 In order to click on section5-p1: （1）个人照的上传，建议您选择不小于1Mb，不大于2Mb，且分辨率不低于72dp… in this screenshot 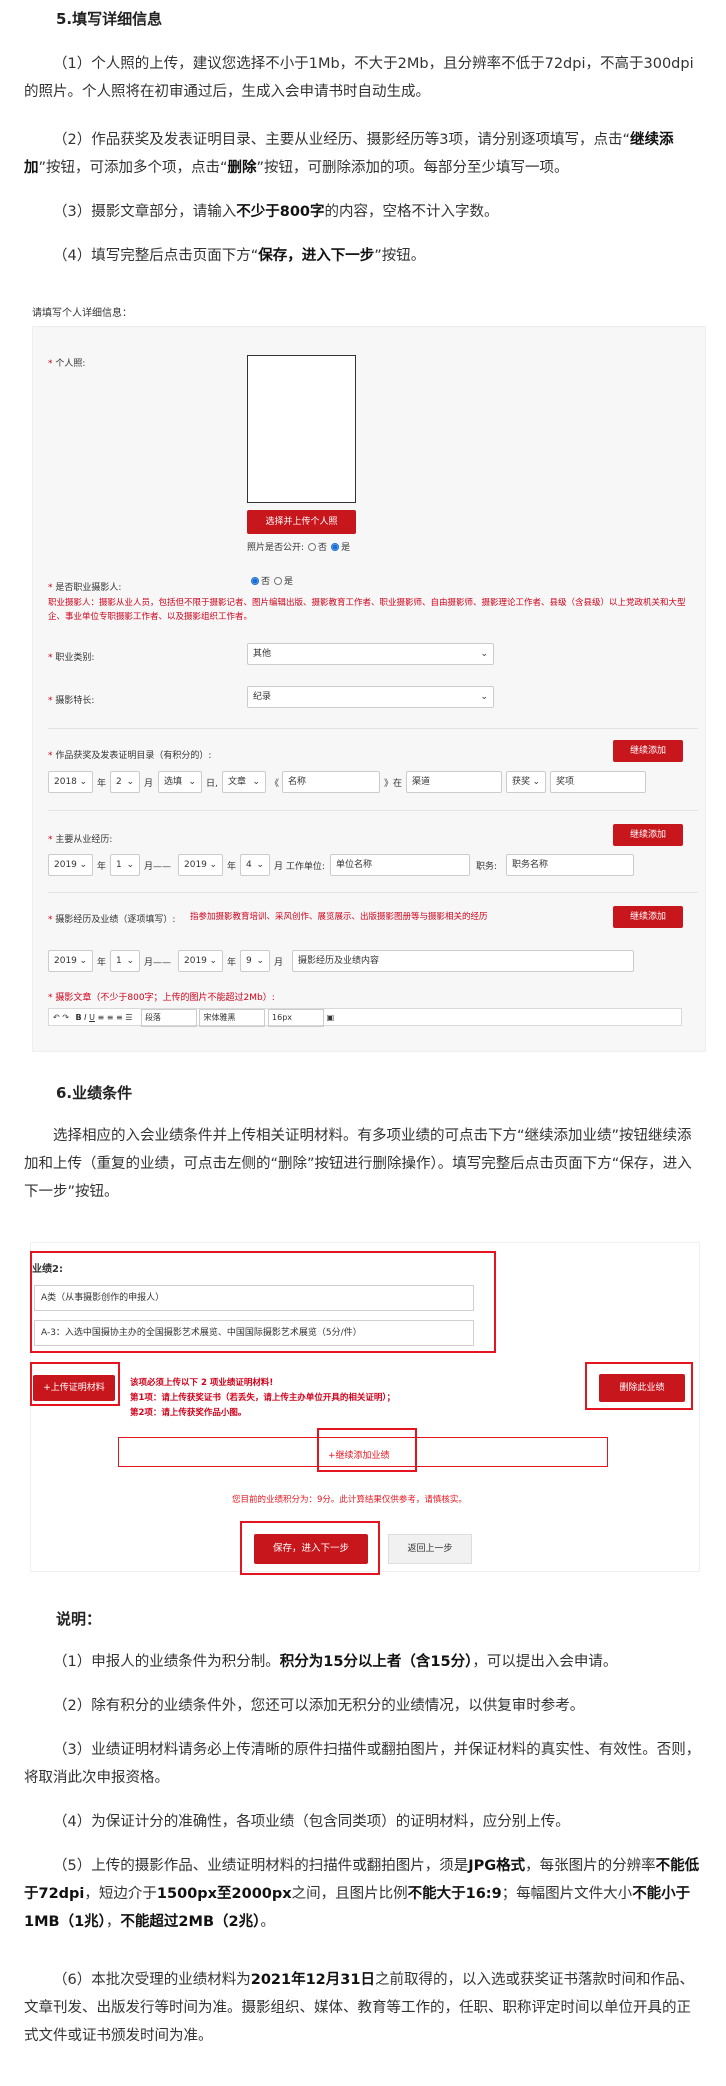, I will do `click(364, 78)`.